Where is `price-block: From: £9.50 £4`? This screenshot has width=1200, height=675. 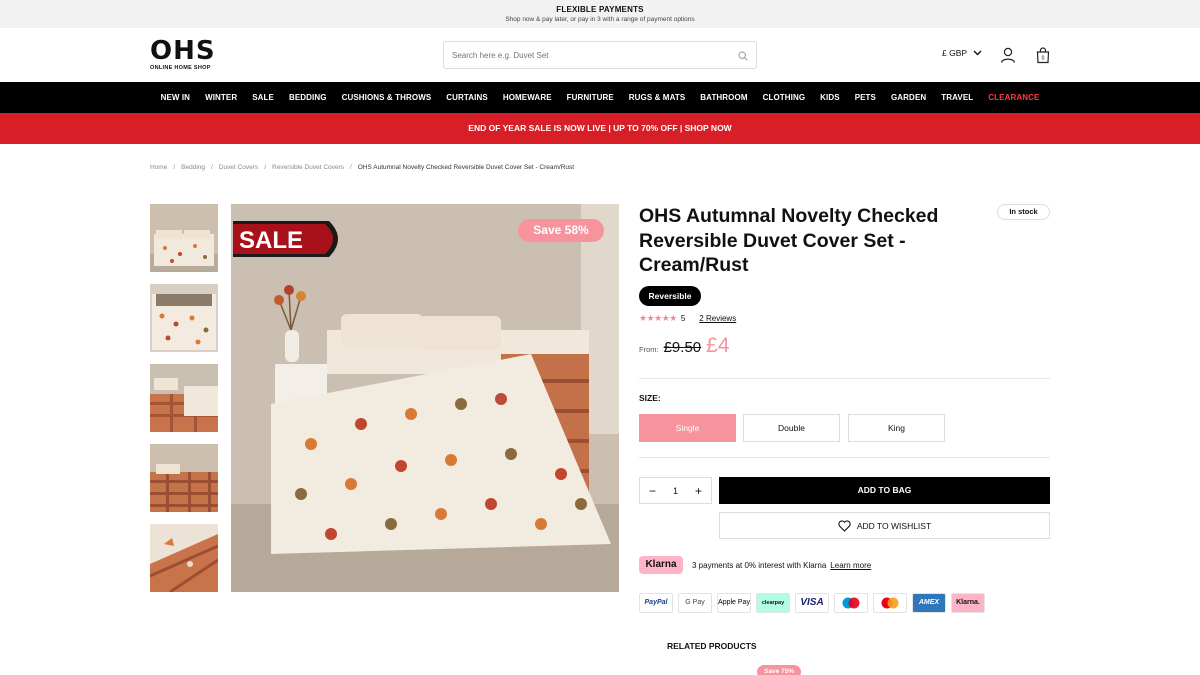
price-block: From: £9.50 £4 is located at coordinates (684, 346).